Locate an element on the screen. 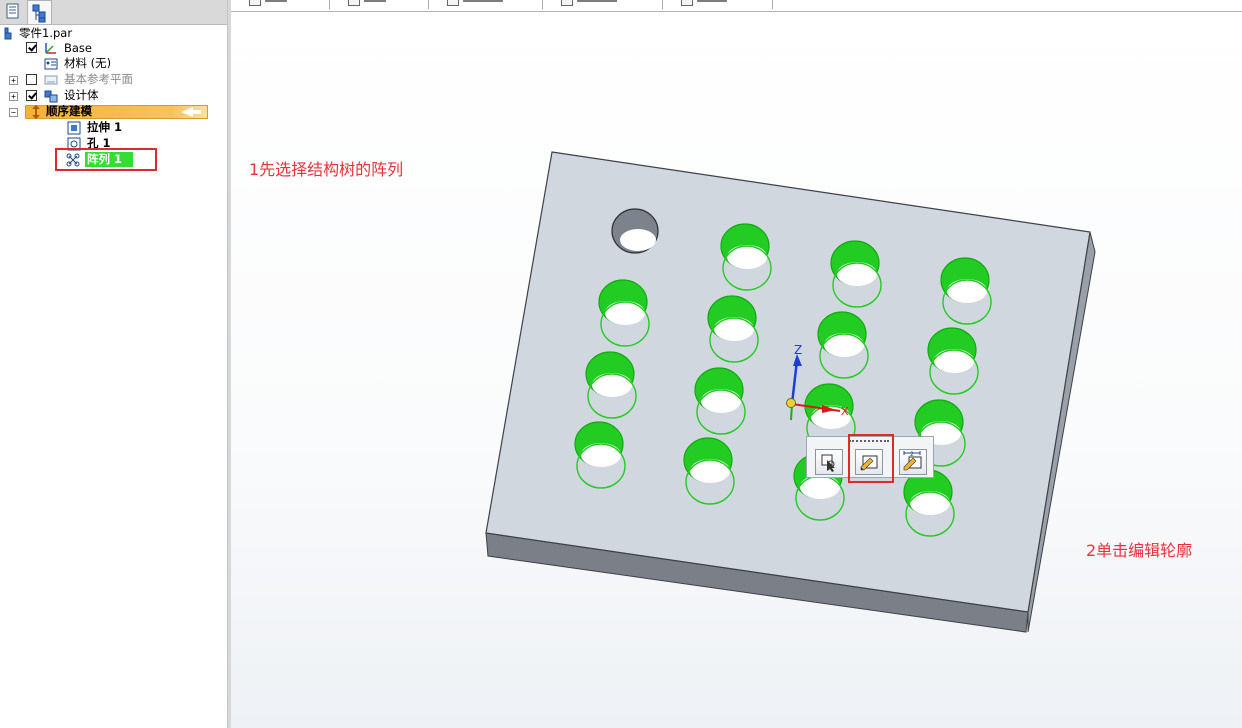 This screenshot has height=728, width=1242. original-hole is located at coordinates (635, 231).